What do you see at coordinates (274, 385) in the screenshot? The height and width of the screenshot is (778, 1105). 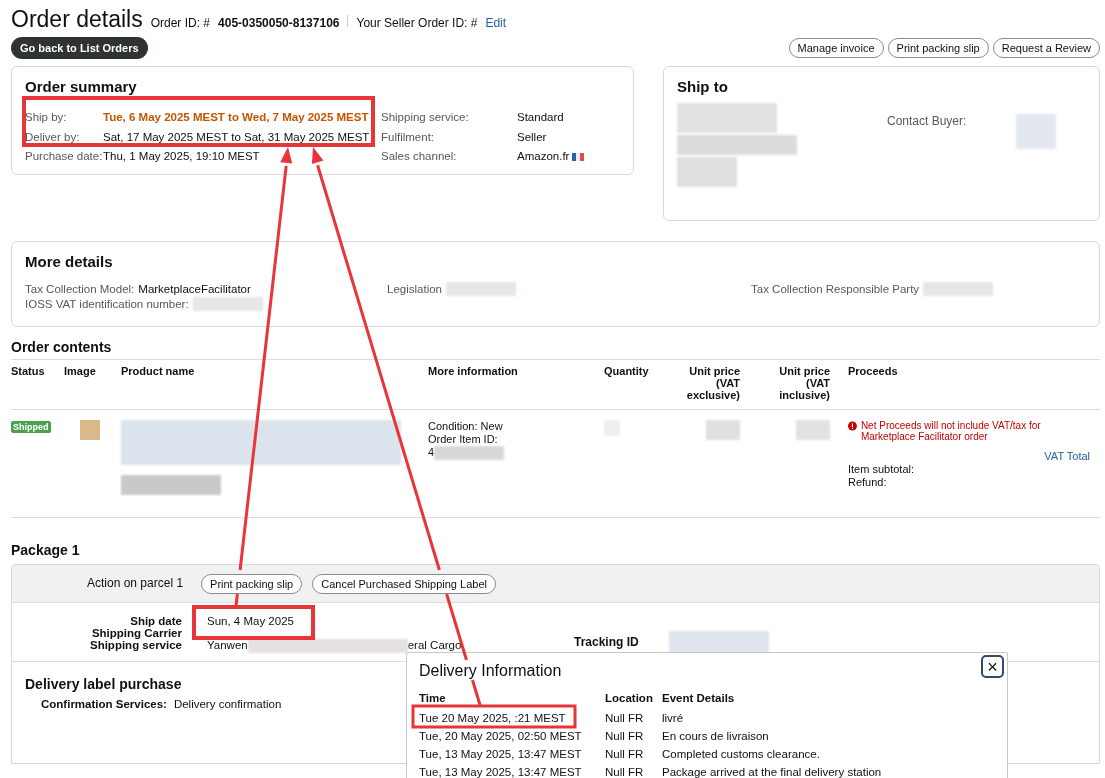 I see `column-header: Product name` at bounding box center [274, 385].